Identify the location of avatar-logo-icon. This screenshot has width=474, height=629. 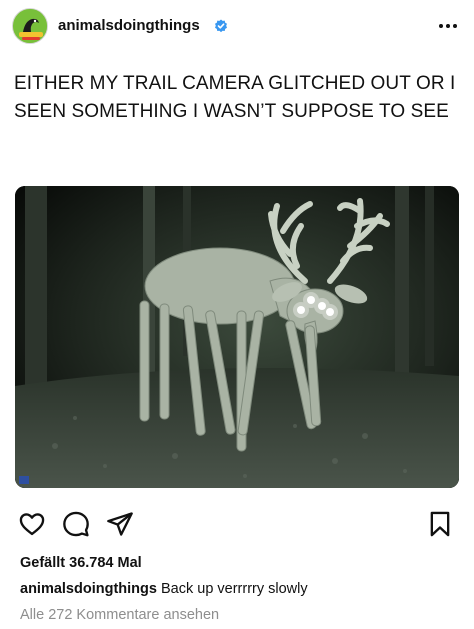
(30, 26).